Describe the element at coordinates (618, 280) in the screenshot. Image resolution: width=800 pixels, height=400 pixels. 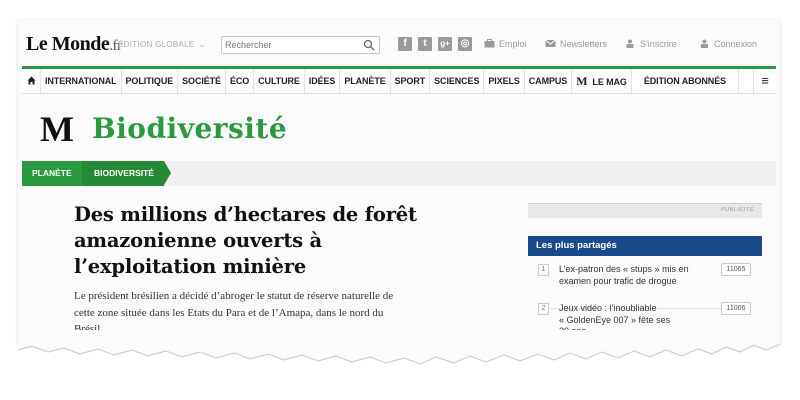
I see `item-line: examen pour trafic de drogue` at that location.